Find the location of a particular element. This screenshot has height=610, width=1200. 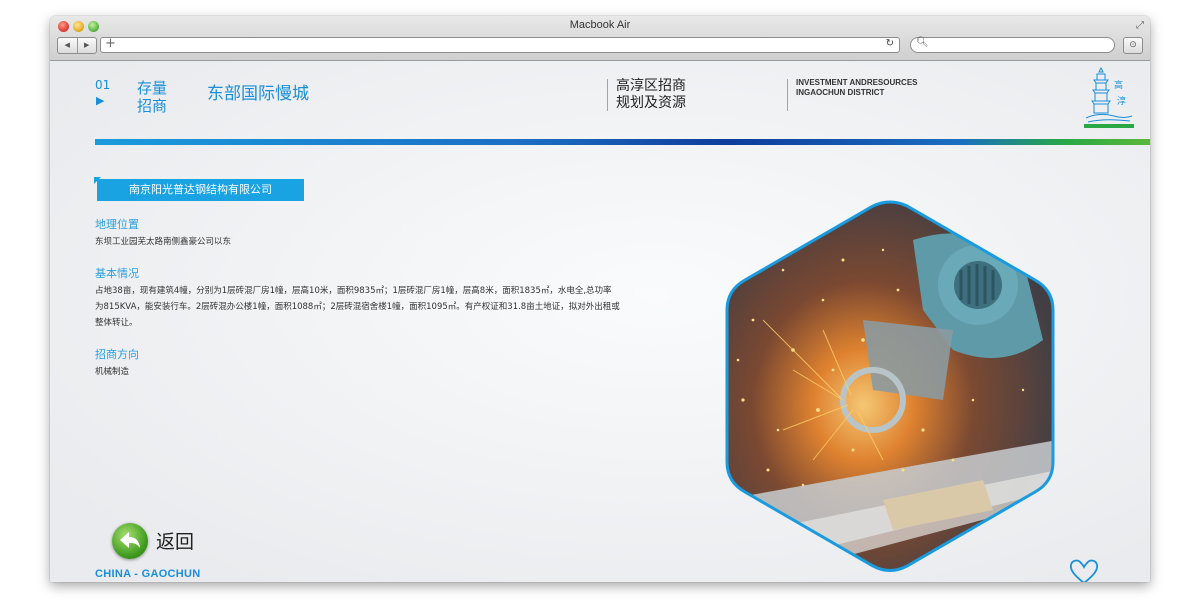

gaochun-pagoda-logo: 高 淳 is located at coordinates (1109, 97).